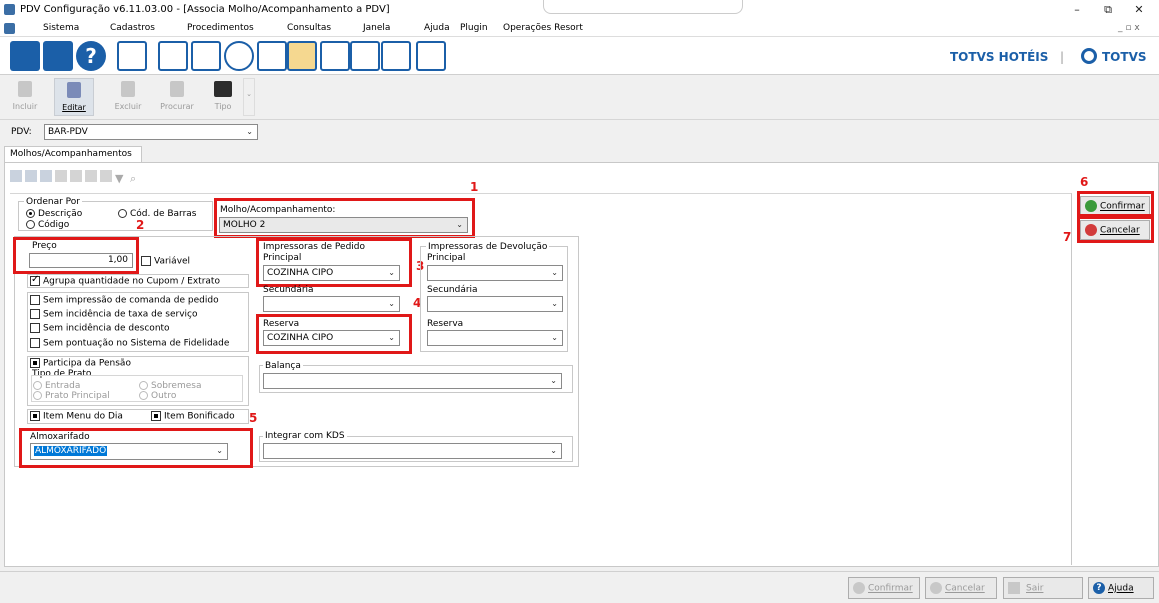 The height and width of the screenshot is (603, 1159). Describe the element at coordinates (1139, 10) in the screenshot. I see `close-button: ✕` at that location.